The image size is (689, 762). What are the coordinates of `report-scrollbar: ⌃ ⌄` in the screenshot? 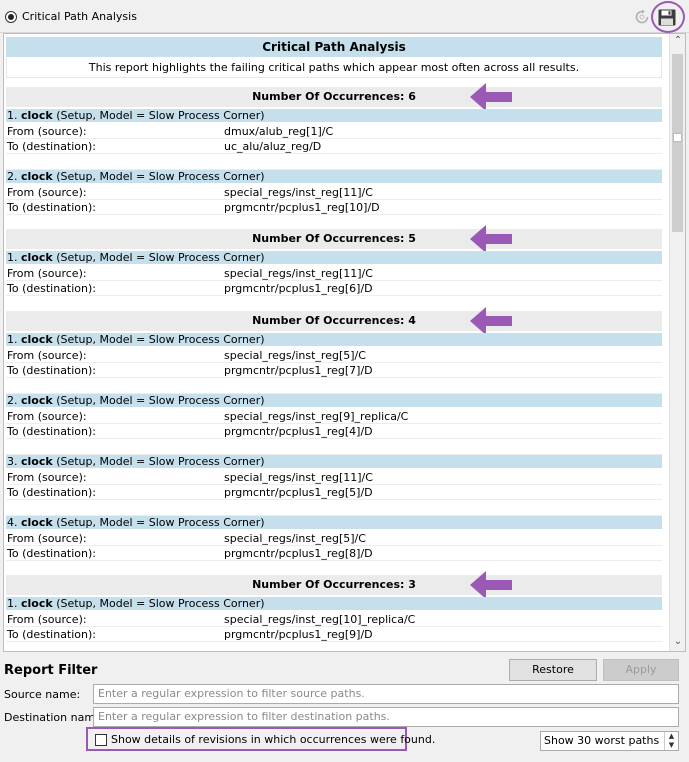 It's located at (677, 342).